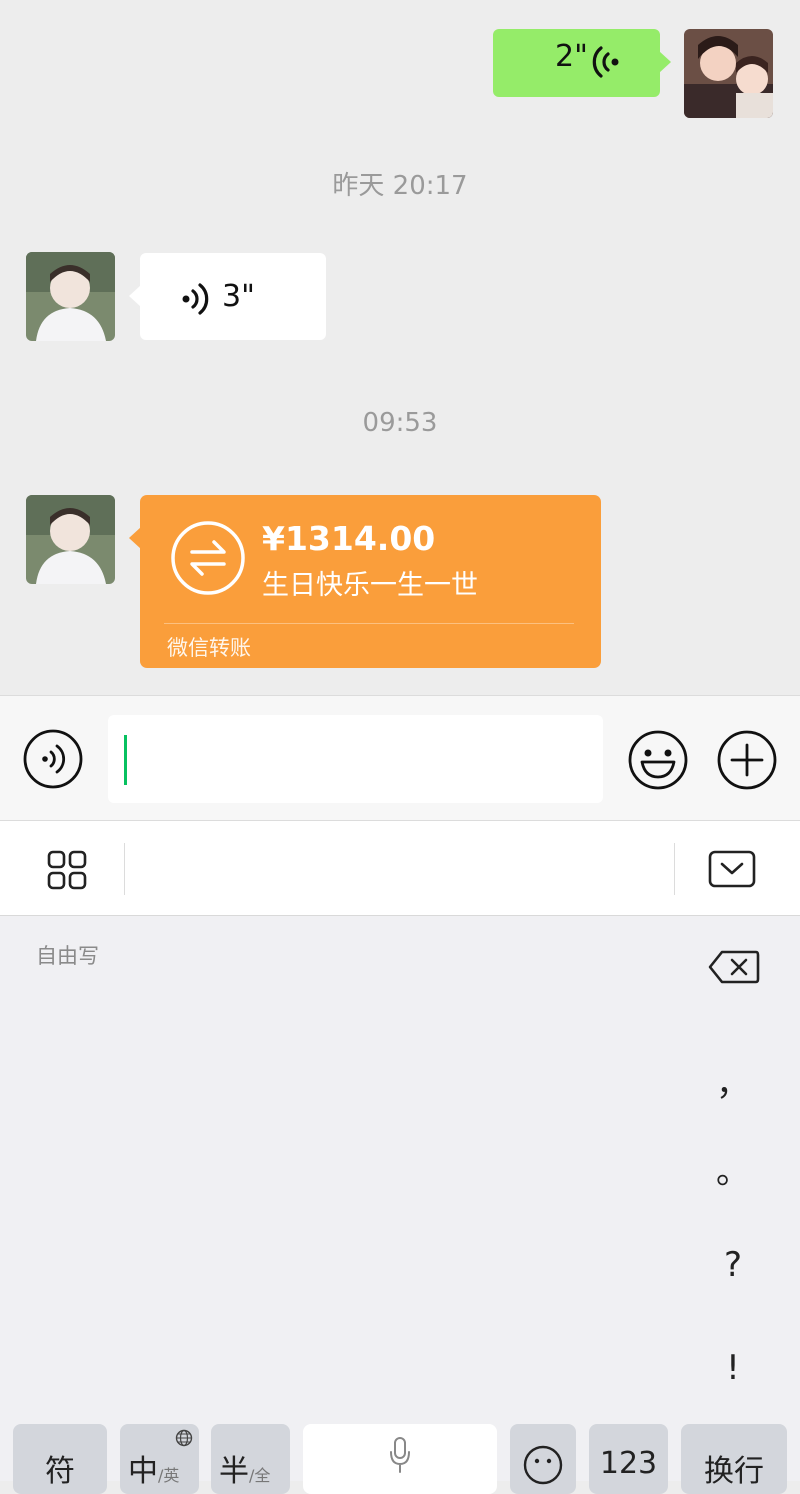 The height and width of the screenshot is (1494, 800). What do you see at coordinates (60, 1471) in the screenshot?
I see `symbol-key-label: 符` at bounding box center [60, 1471].